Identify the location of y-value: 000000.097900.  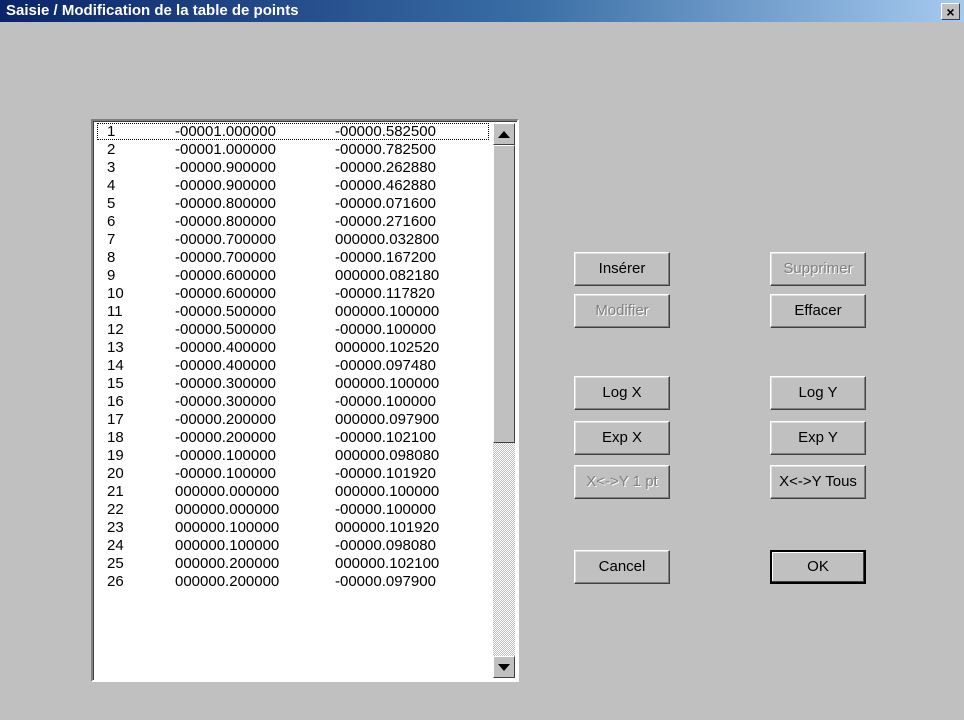
(387, 419).